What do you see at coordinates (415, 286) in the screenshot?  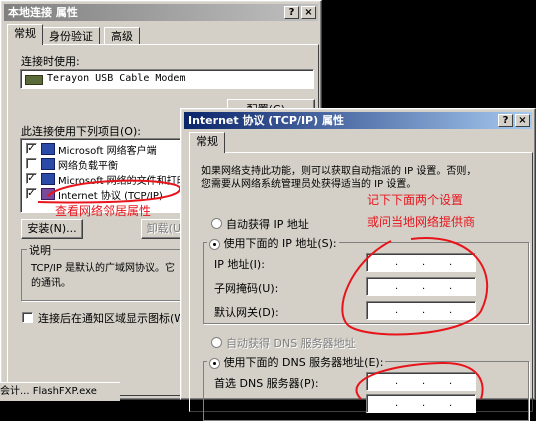 I see `annotation-ellipse-ip` at bounding box center [415, 286].